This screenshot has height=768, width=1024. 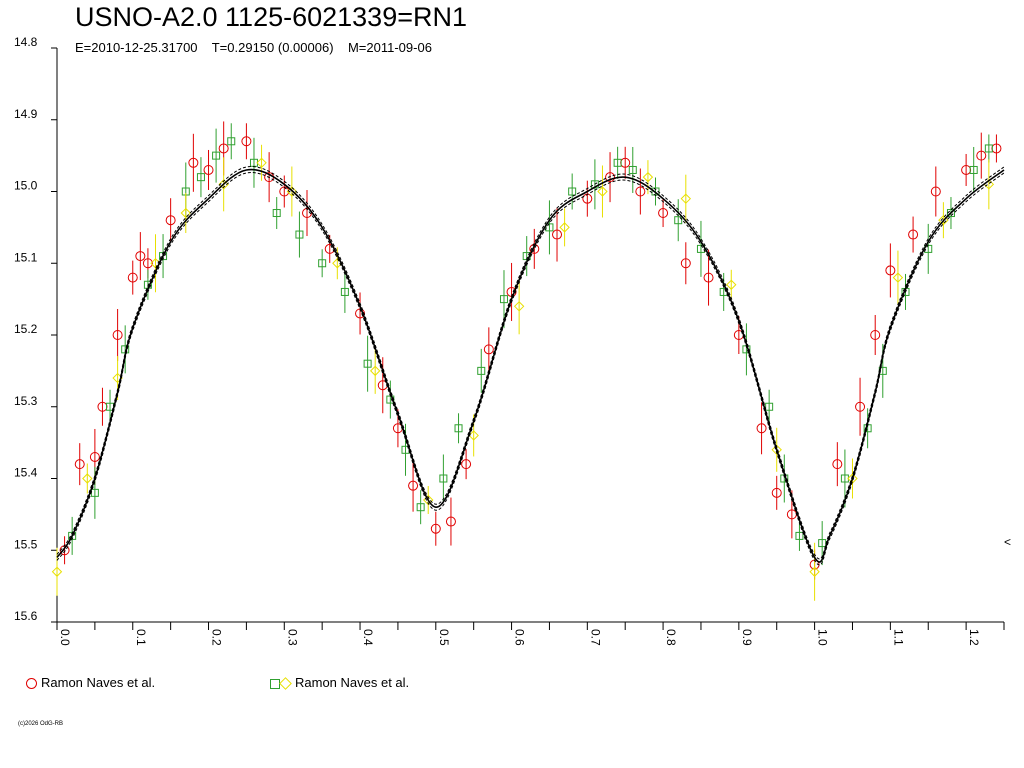 What do you see at coordinates (41, 724) in the screenshot?
I see `copyright-text: (c)2026 OdG-RB` at bounding box center [41, 724].